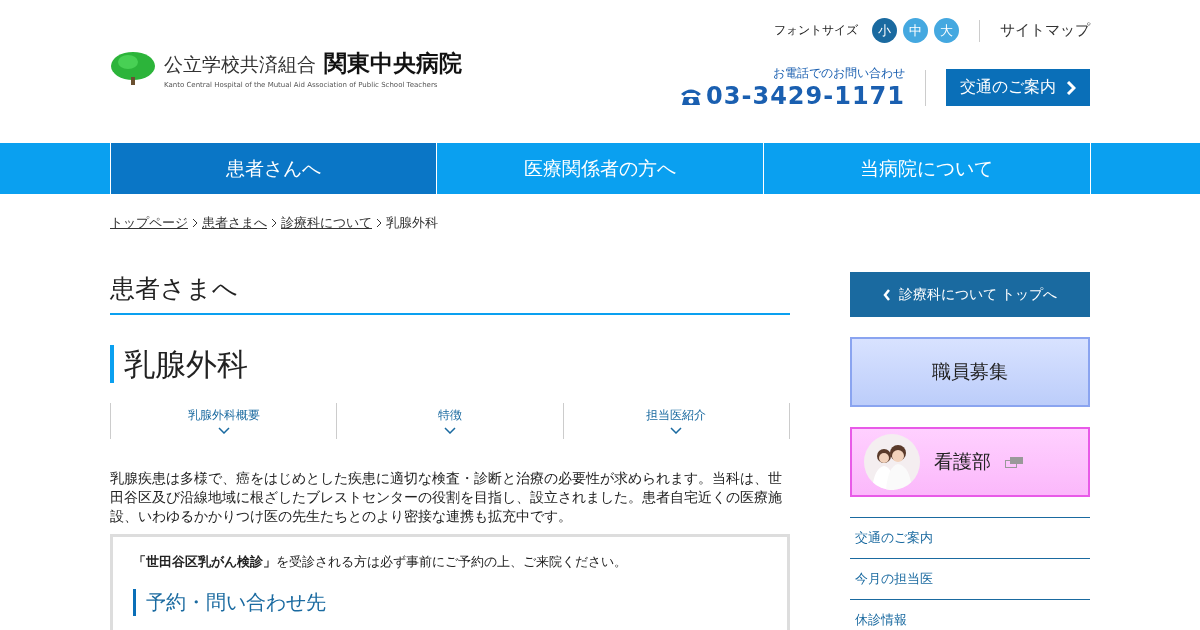 The image size is (1200, 630). Describe the element at coordinates (412, 223) in the screenshot. I see `breadcrumb-current: 乳腺外科` at that location.